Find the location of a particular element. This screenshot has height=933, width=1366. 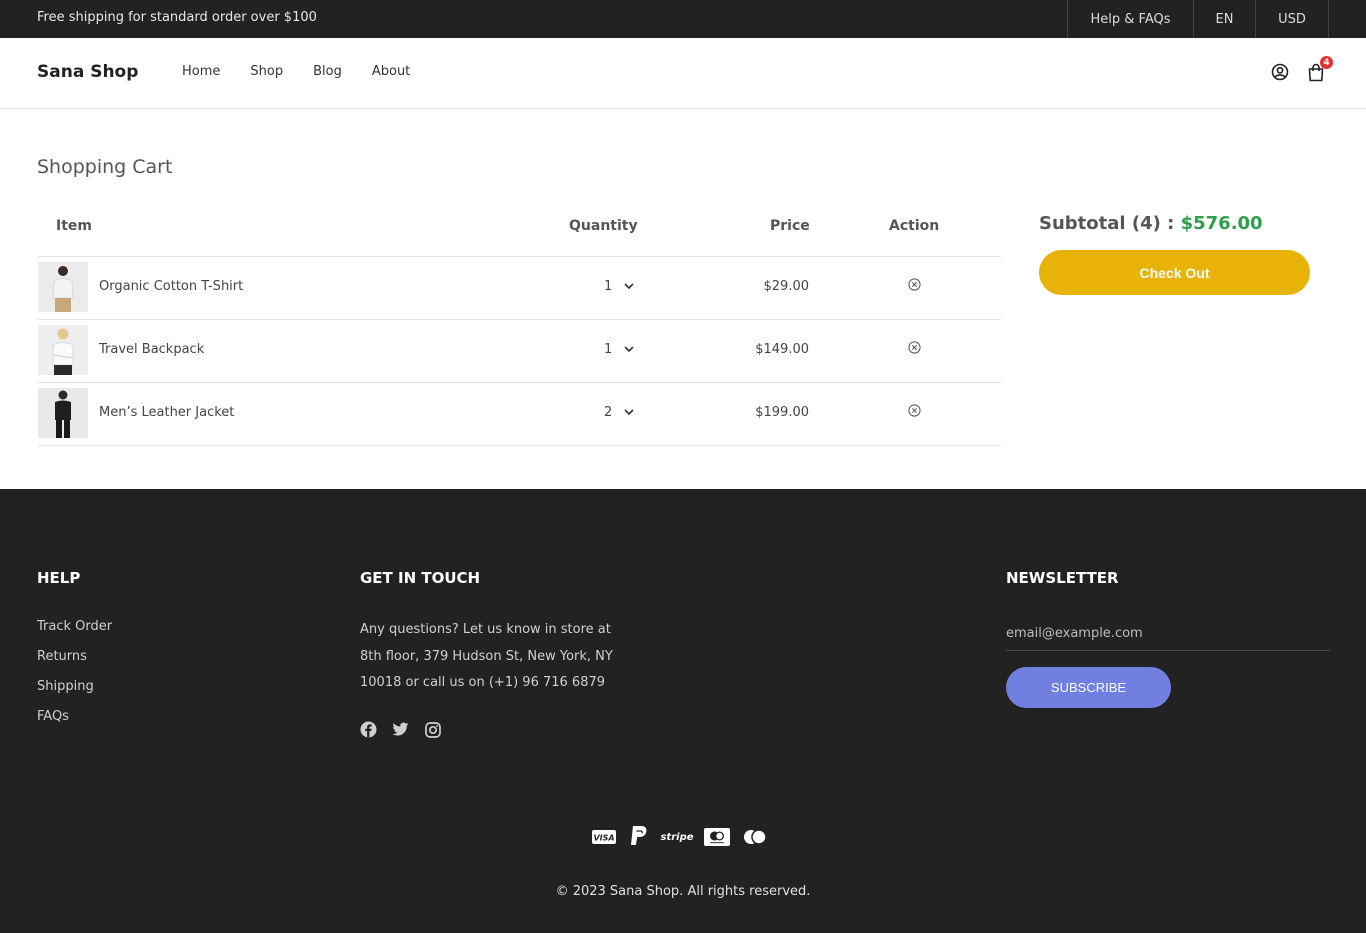

faqs-link: FAQs is located at coordinates (74, 724).